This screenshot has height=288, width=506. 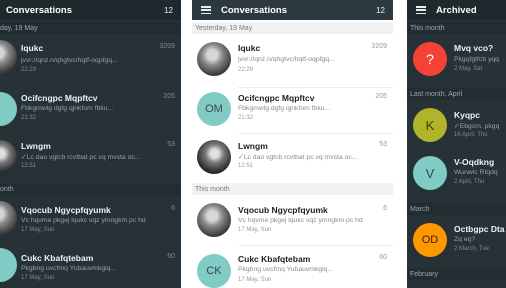 I want to click on conversation-count: 12, so click(x=168, y=10).